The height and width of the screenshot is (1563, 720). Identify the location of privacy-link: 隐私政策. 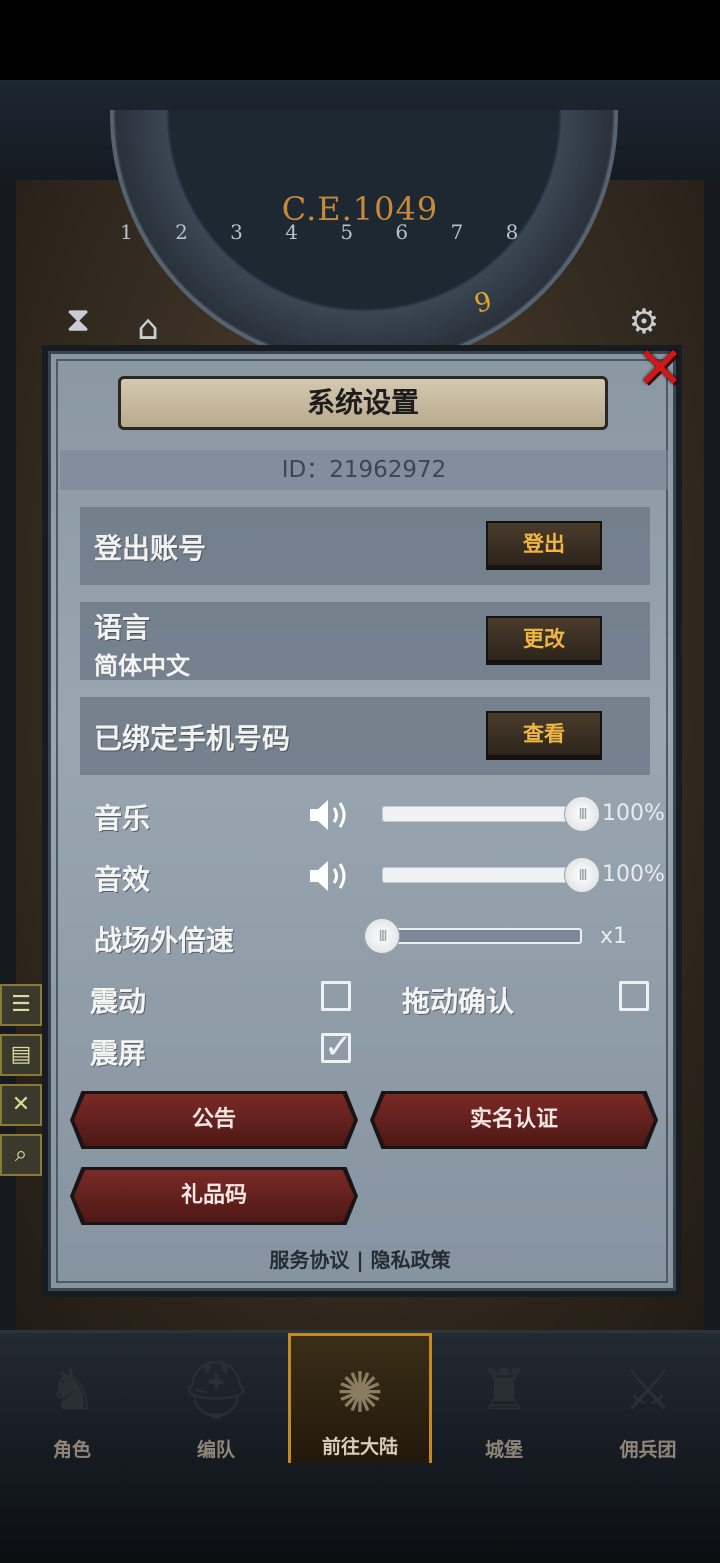
(411, 1260).